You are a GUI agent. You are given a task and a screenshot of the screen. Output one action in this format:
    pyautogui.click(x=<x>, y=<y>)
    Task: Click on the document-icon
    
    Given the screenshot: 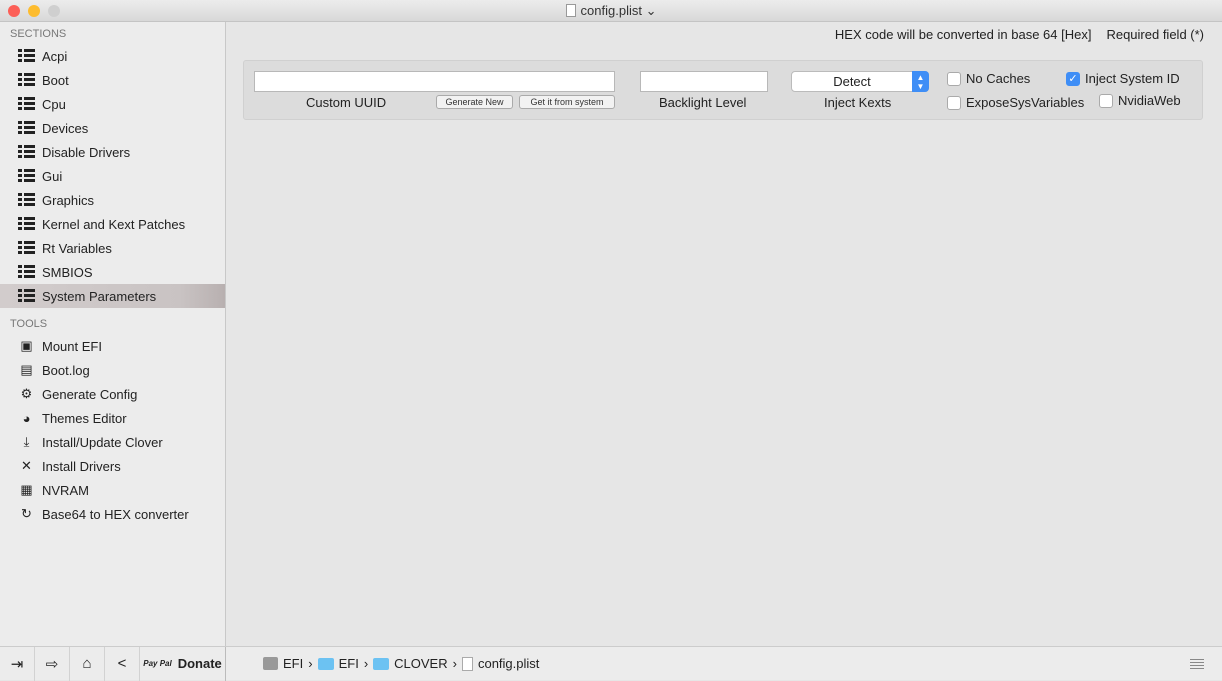 What is the action you would take?
    pyautogui.click(x=570, y=10)
    